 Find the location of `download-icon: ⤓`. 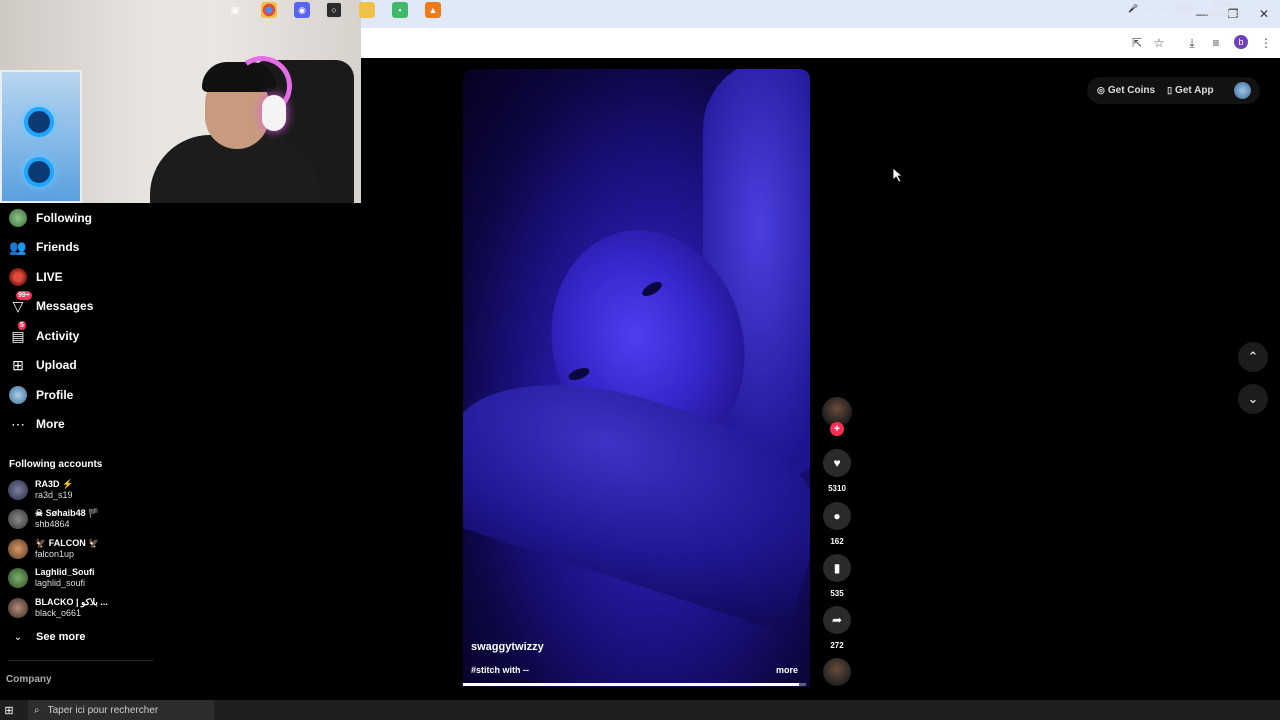

download-icon: ⤓ is located at coordinates (1192, 43).